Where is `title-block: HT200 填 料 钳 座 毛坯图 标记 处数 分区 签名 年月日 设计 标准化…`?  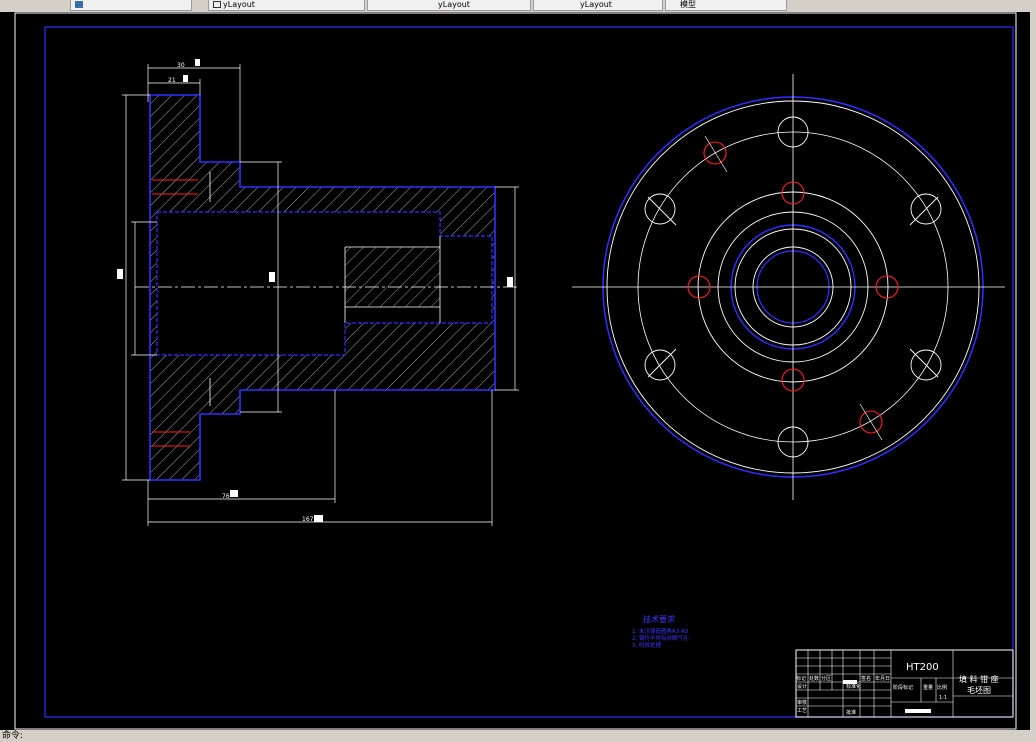
title-block: HT200 填 料 钳 座 毛坯图 标记 处数 分区 签名 年月日 设计 标准化… is located at coordinates (904, 683).